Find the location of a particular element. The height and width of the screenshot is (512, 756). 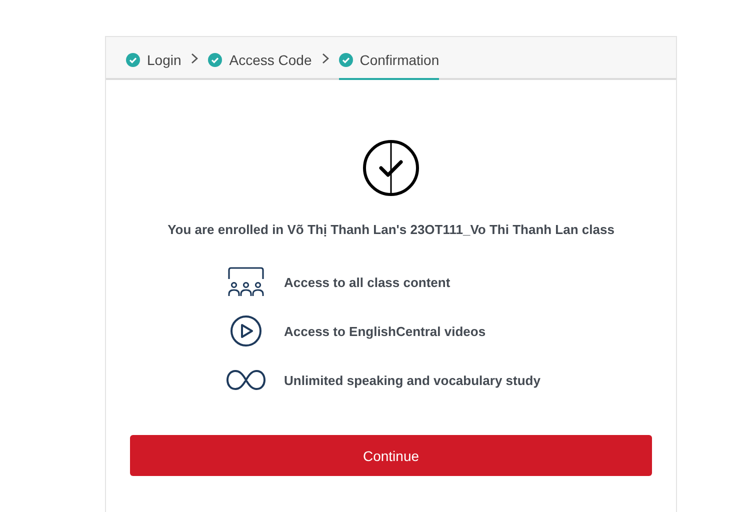

check-circle-icon is located at coordinates (391, 168).